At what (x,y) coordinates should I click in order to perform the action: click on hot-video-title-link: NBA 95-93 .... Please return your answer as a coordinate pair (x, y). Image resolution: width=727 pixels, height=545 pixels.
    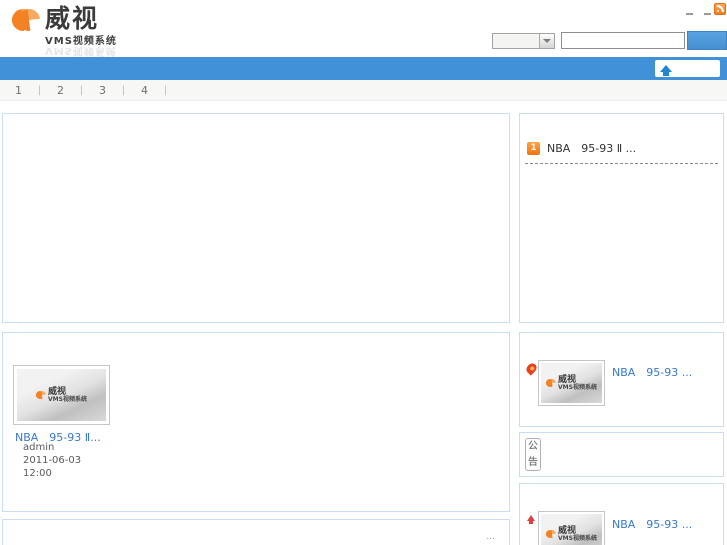
    Looking at the image, I should click on (652, 372).